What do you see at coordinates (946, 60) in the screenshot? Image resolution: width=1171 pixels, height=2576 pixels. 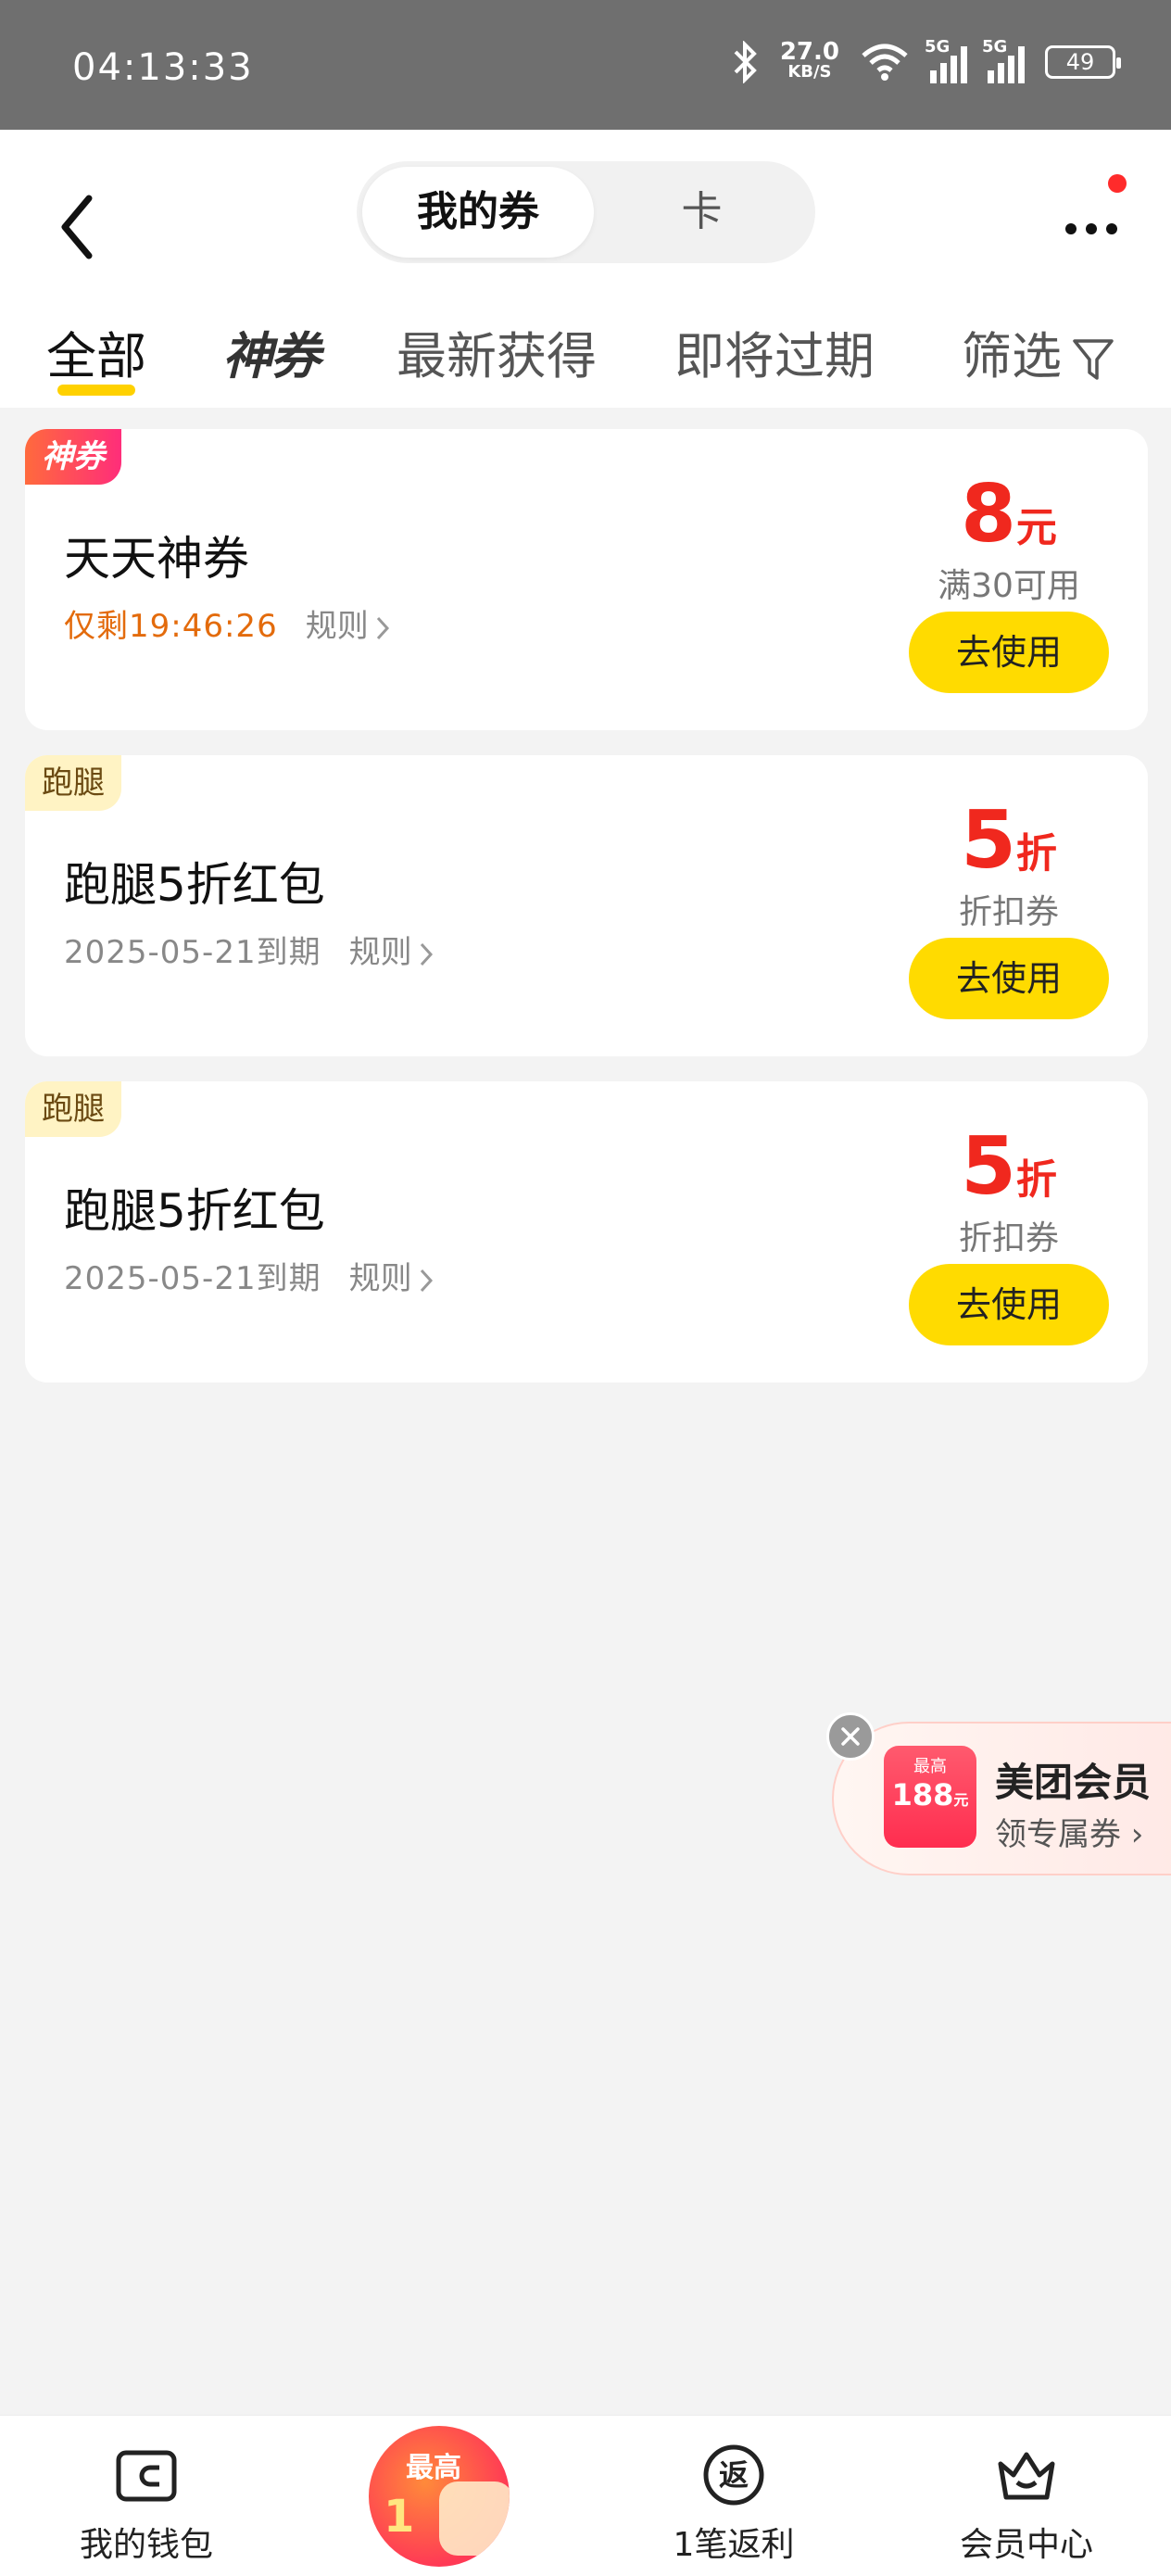 I see `signal-icon-1: 5G` at bounding box center [946, 60].